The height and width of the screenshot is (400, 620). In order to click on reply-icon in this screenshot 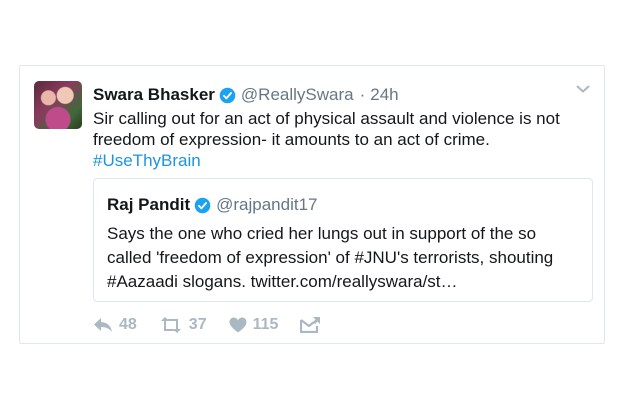, I will do `click(103, 325)`.